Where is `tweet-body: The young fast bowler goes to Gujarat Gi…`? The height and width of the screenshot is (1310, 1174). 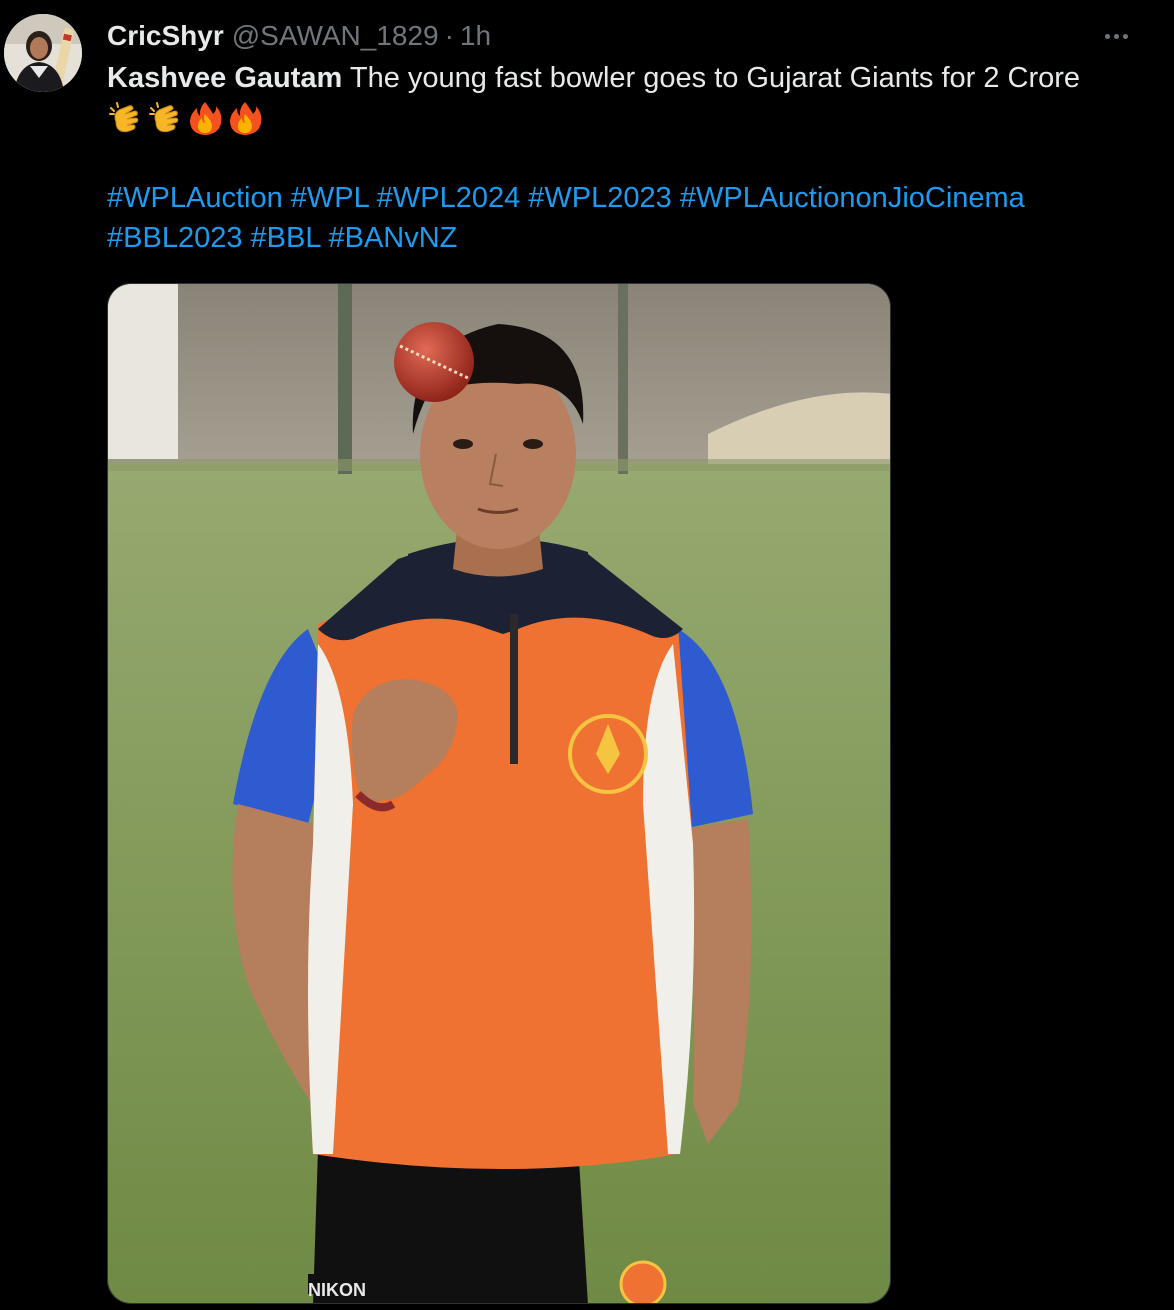 tweet-body: The young fast bowler goes to Gujarat Gi… is located at coordinates (711, 78).